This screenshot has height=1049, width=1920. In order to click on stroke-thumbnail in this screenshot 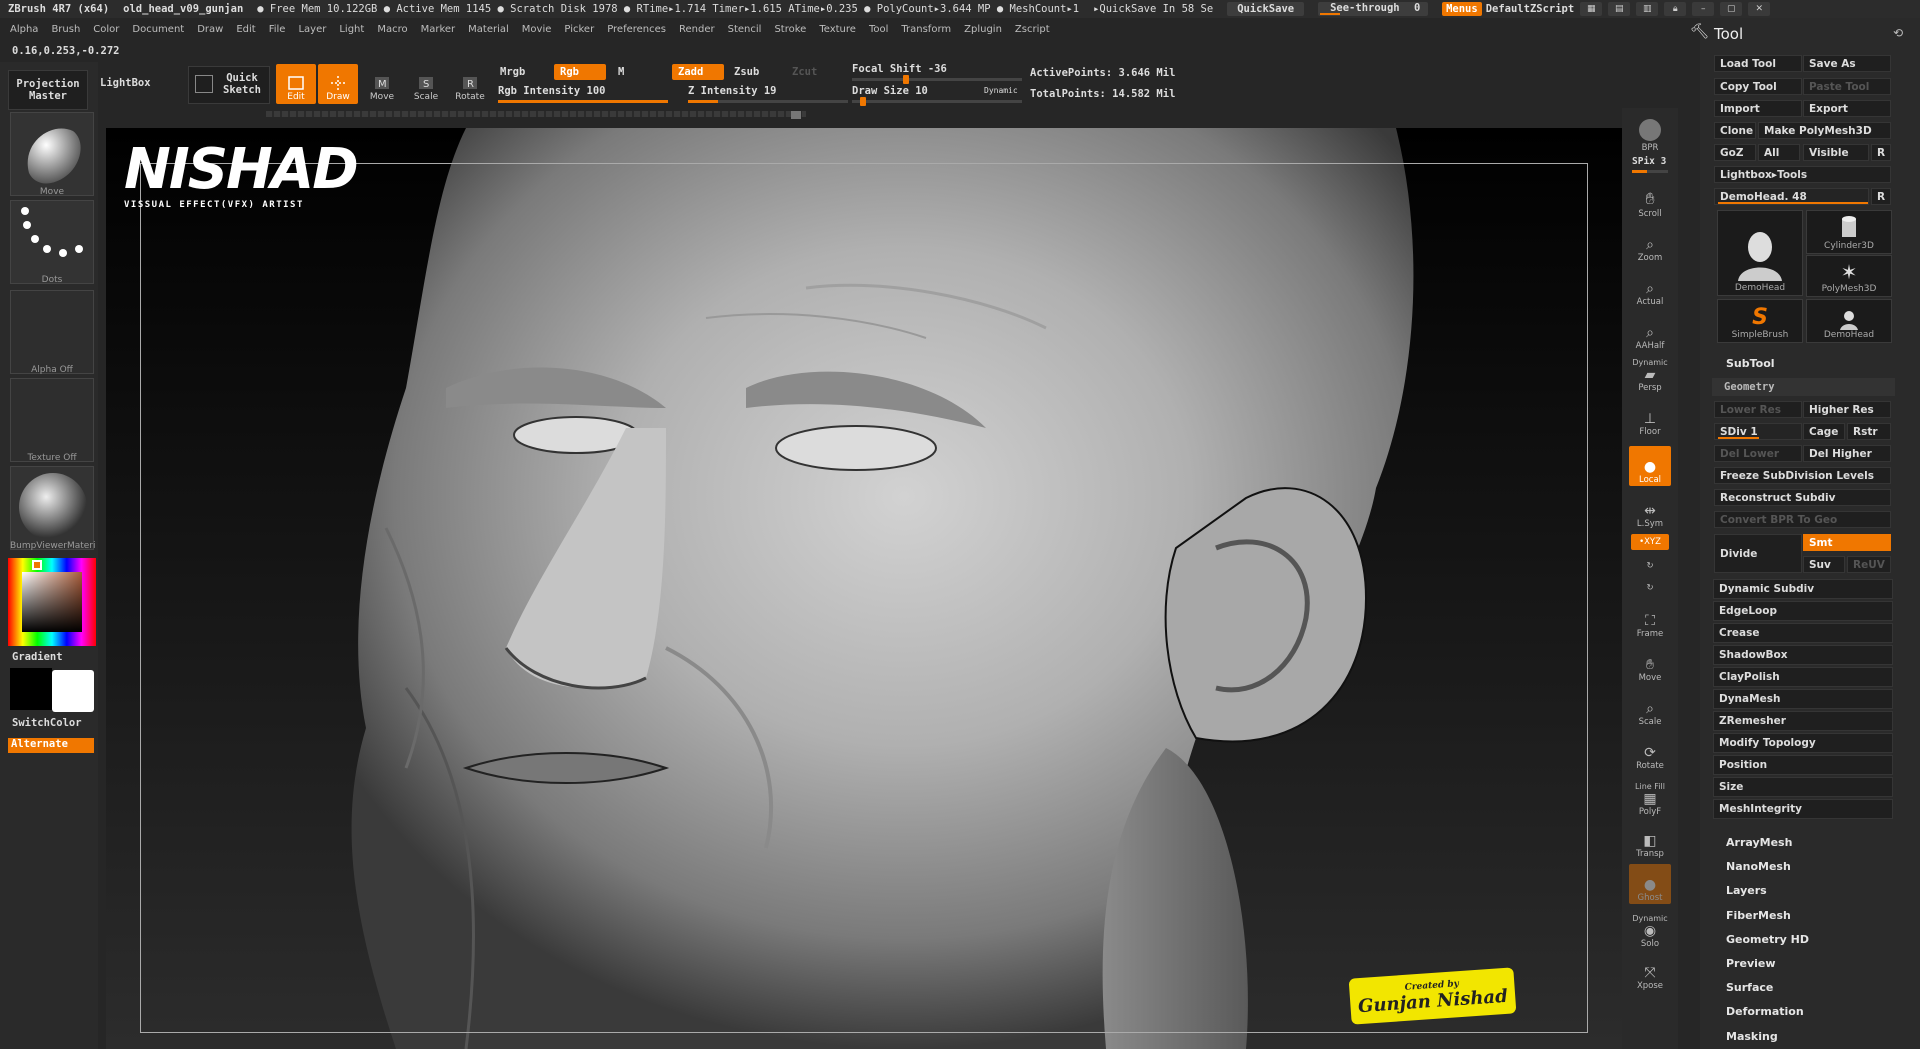, I will do `click(52, 242)`.